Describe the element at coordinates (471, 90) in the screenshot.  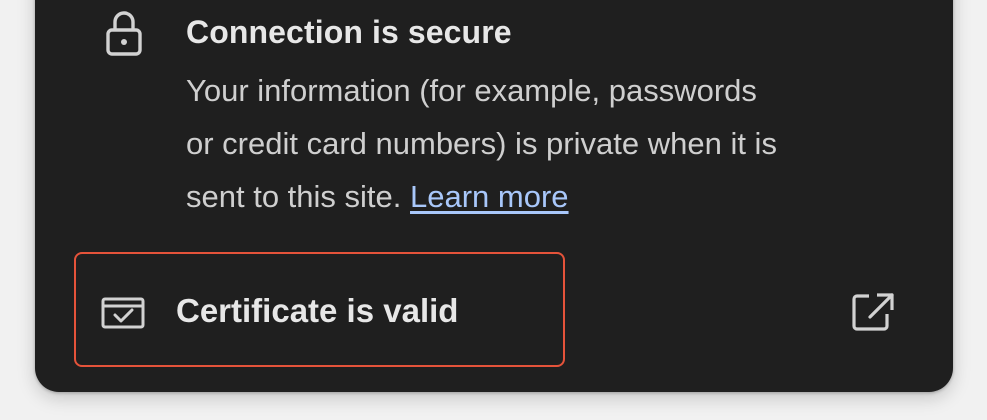
I see `description-line-1: Your information (for example, passwords` at that location.